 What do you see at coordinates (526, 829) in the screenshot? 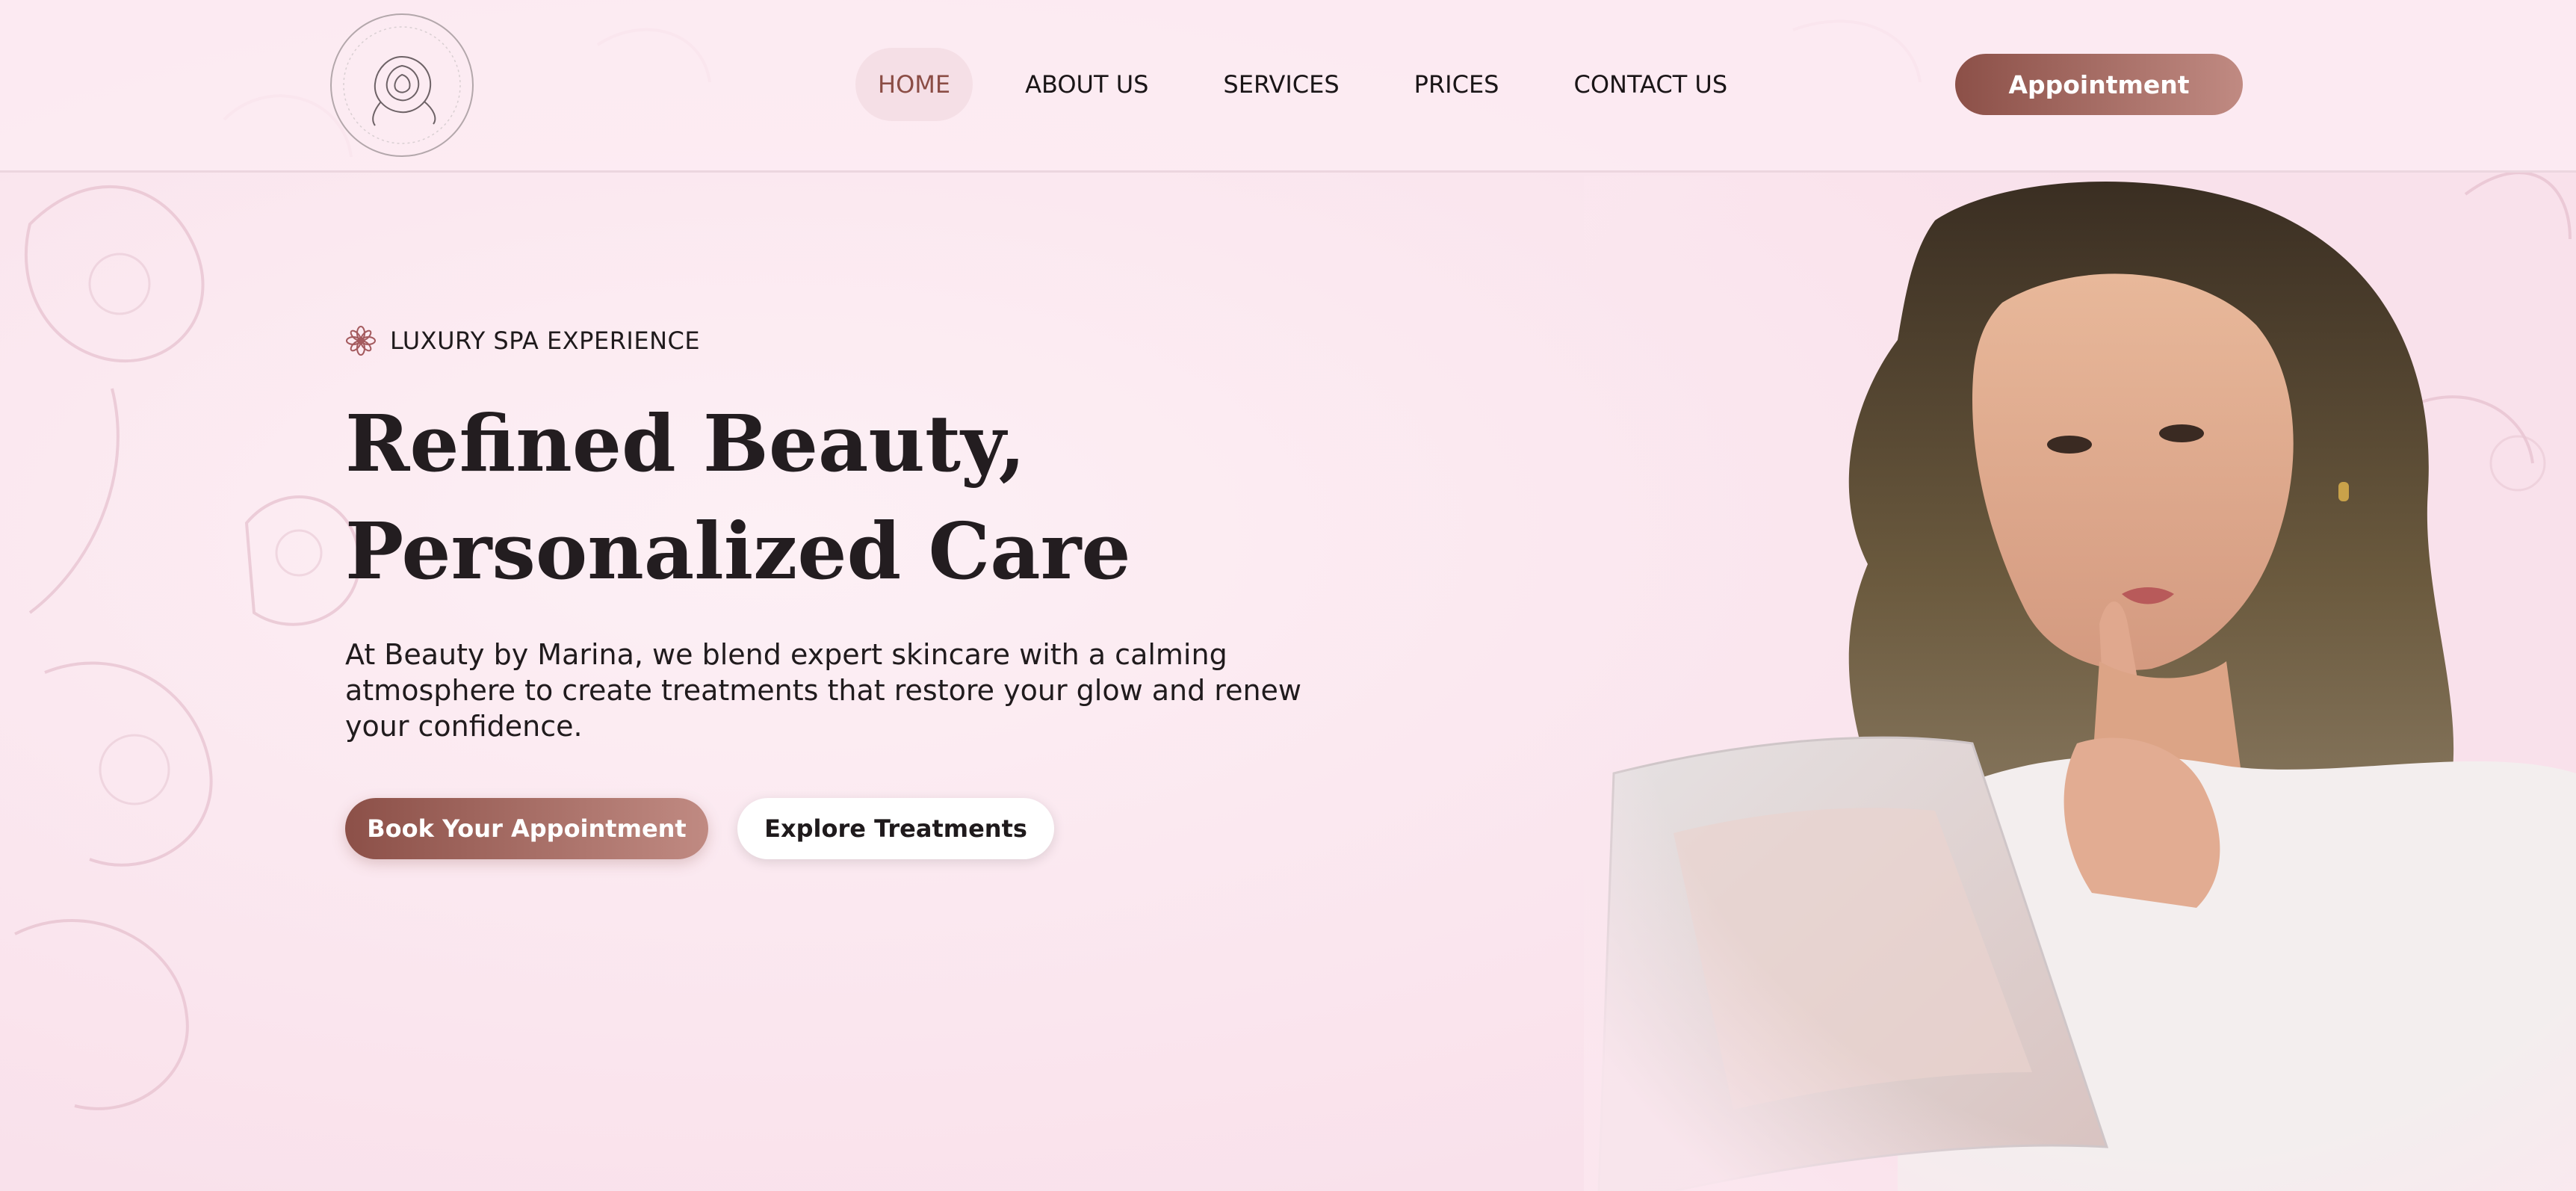
I see `book-appointment-button: Book Your Appointment` at bounding box center [526, 829].